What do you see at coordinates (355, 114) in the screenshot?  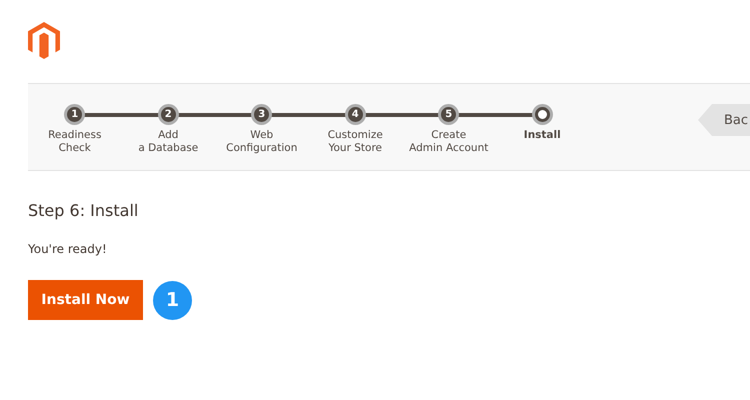 I see `step-marker: 4` at bounding box center [355, 114].